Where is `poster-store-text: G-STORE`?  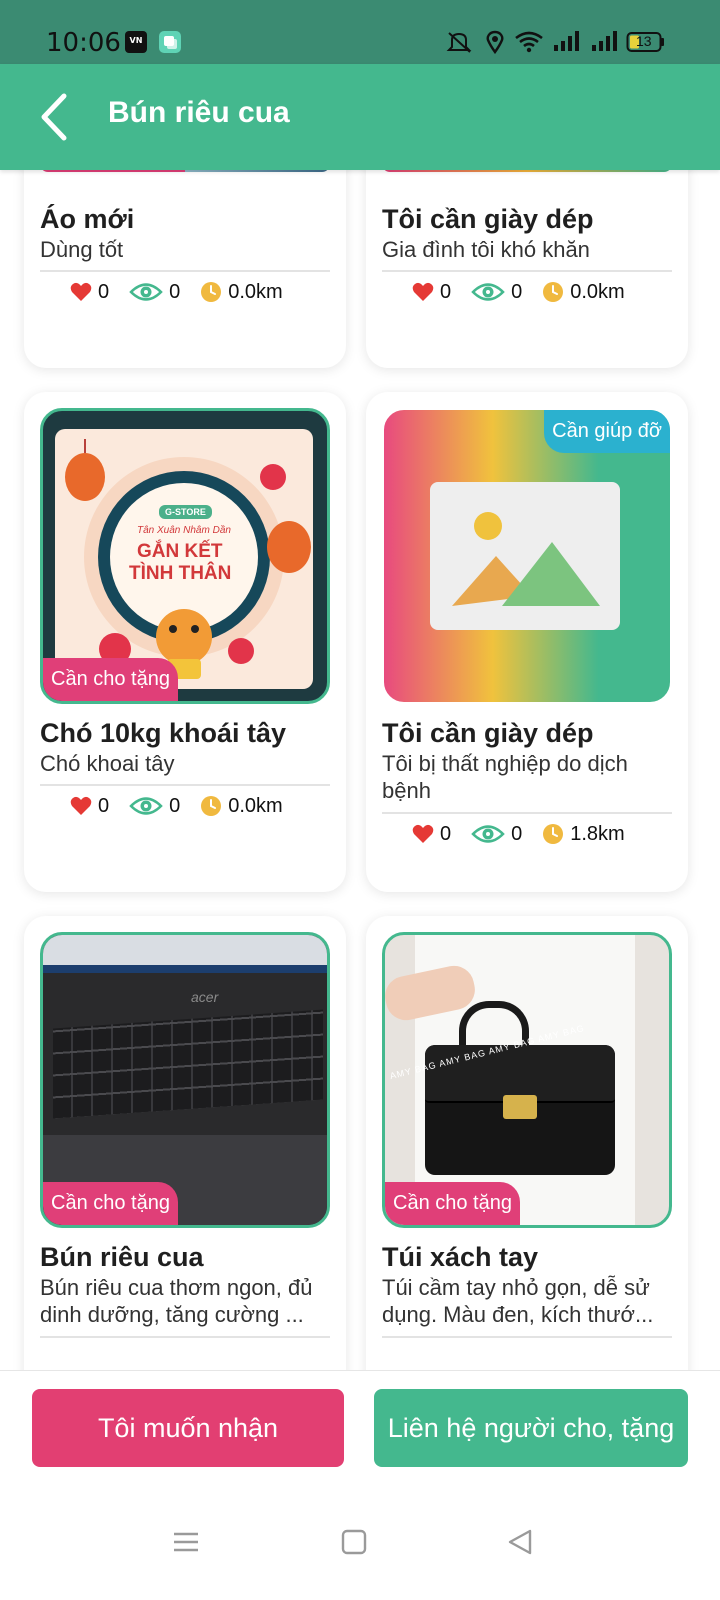
poster-store-text: G-STORE is located at coordinates (185, 512).